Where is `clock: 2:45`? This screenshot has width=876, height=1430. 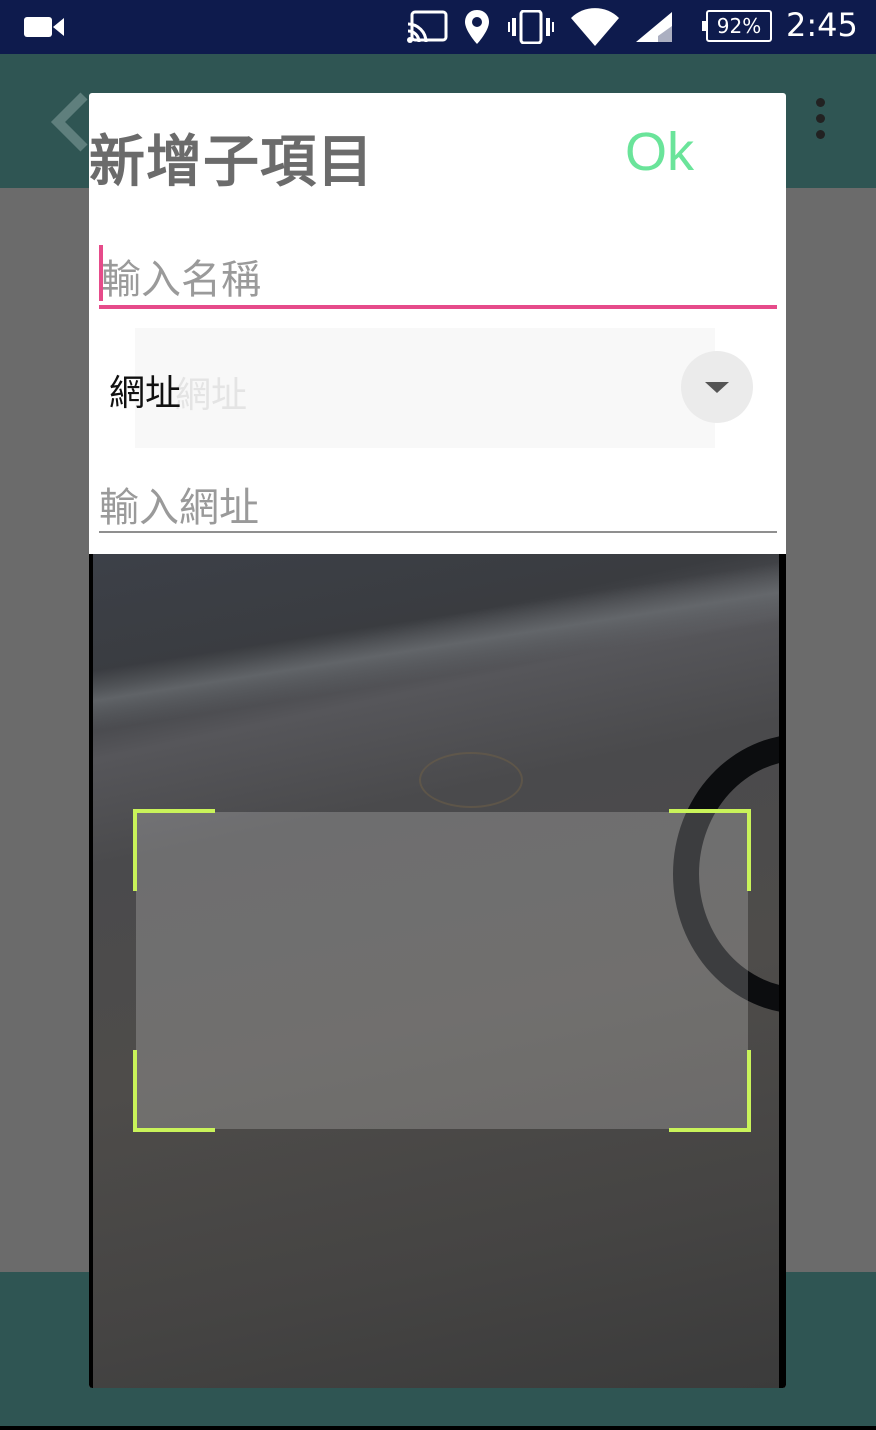
clock: 2:45 is located at coordinates (822, 25).